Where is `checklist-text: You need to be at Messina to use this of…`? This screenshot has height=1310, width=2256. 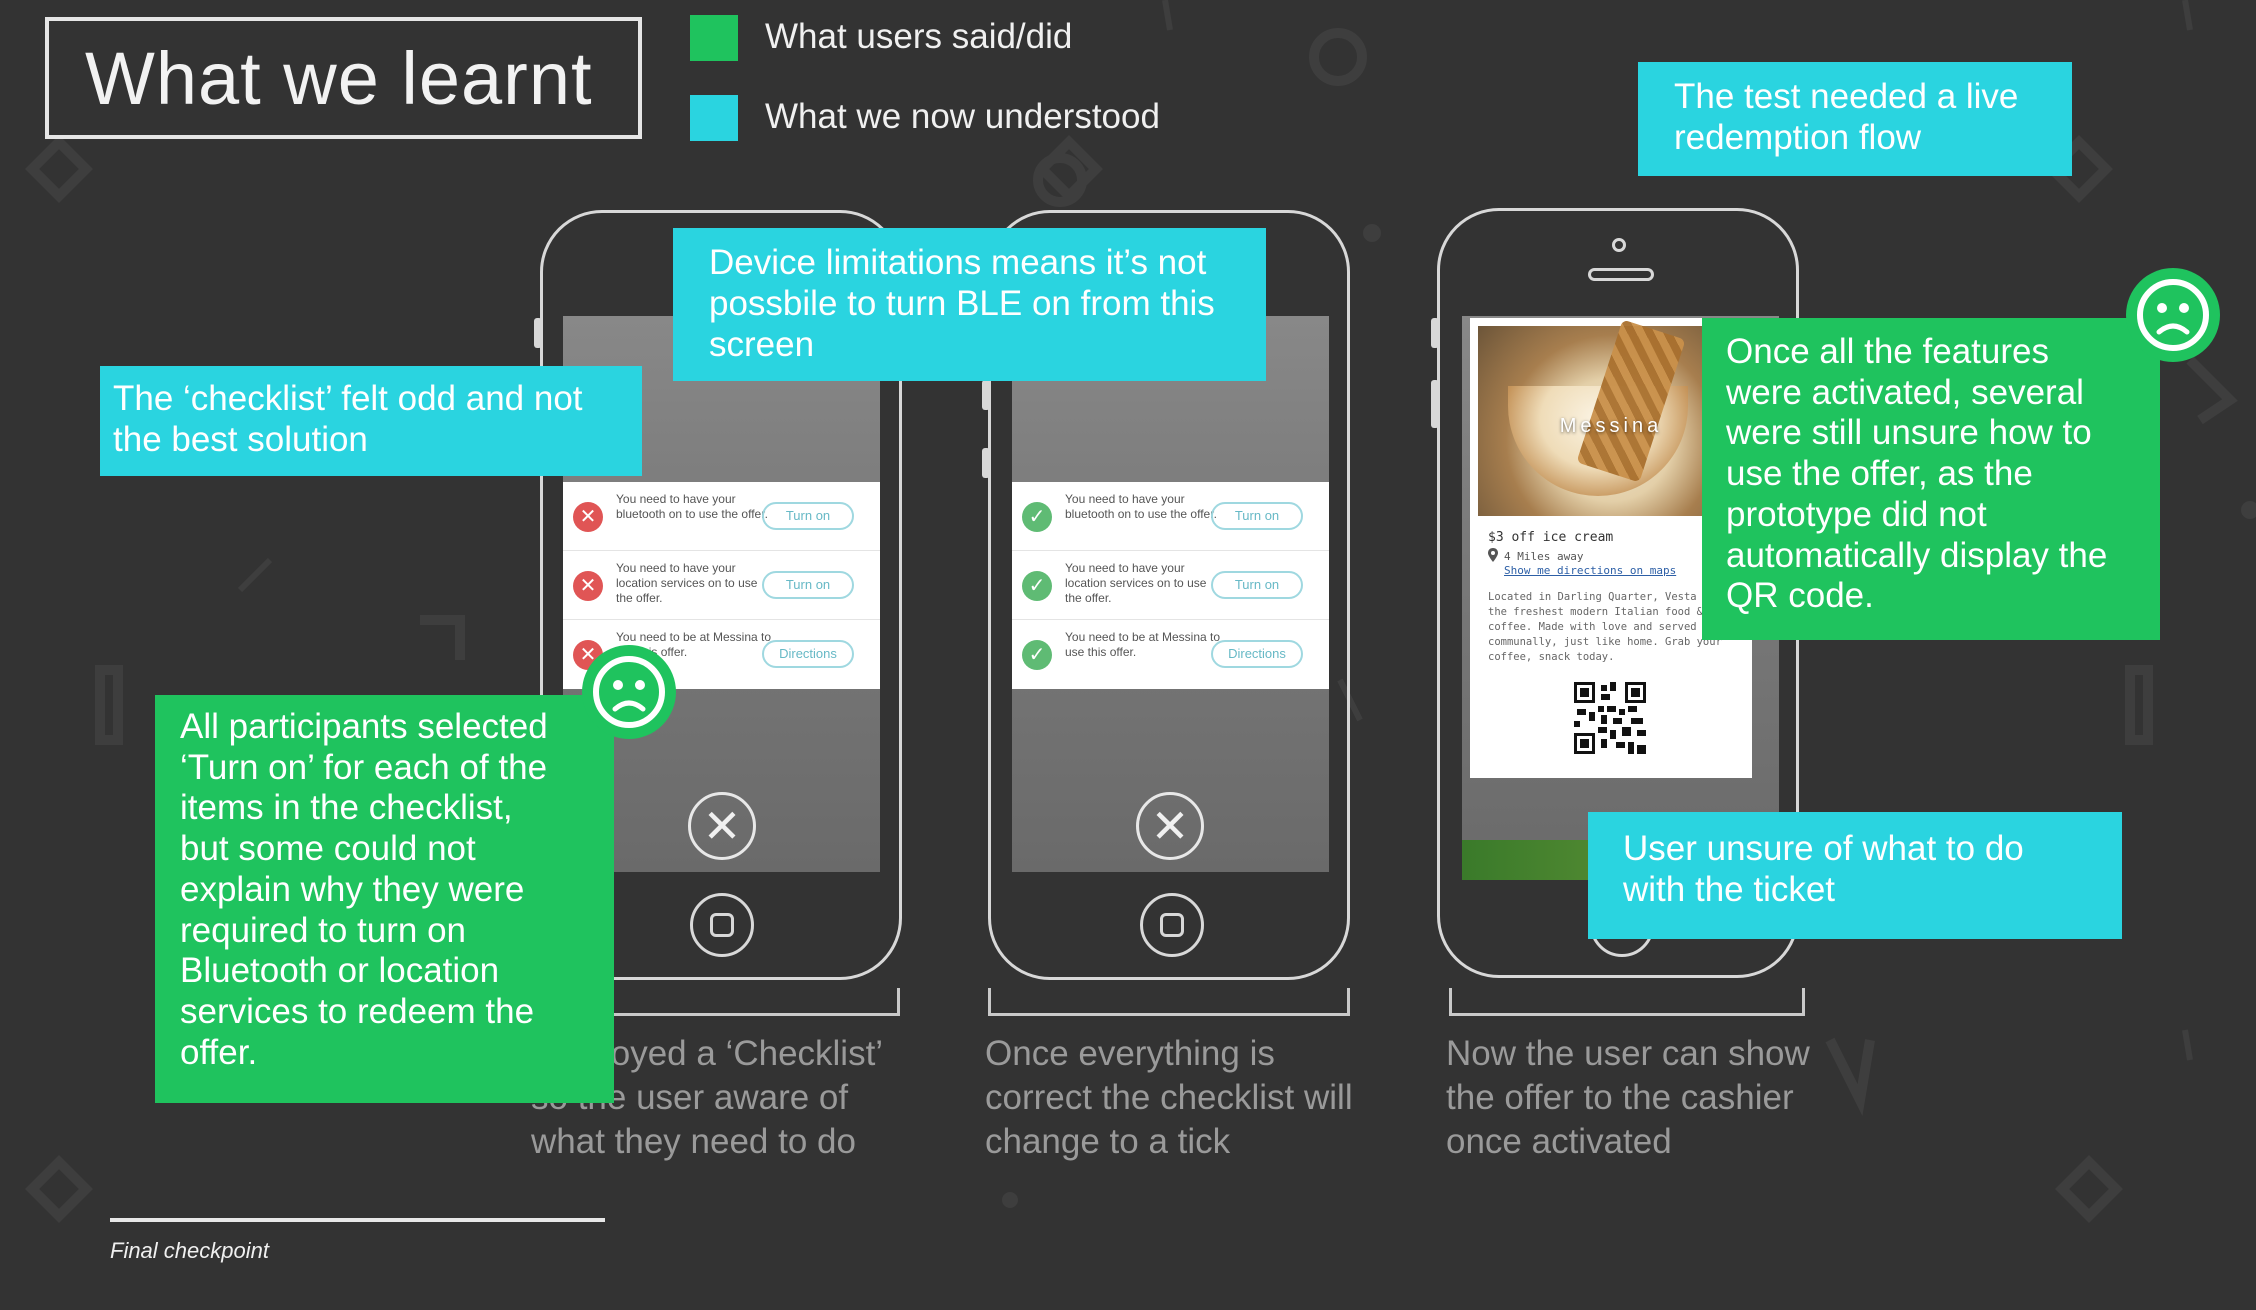 checklist-text: You need to be at Messina to use this of… is located at coordinates (1143, 644).